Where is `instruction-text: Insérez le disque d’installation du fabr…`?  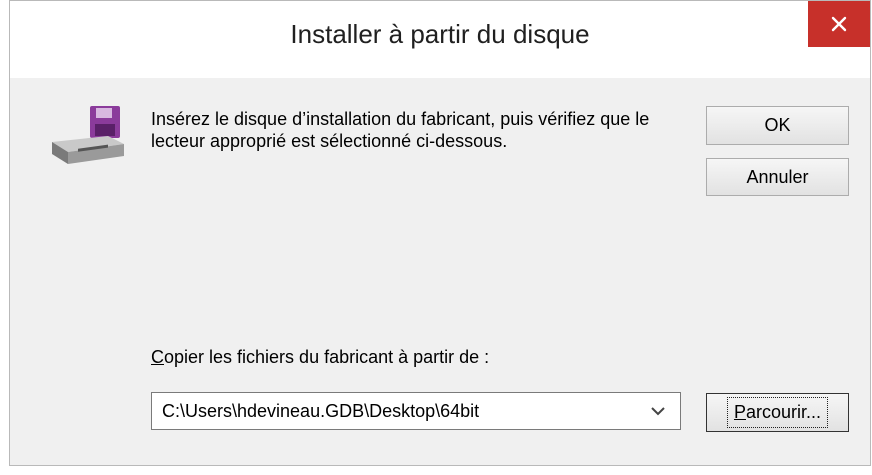 instruction-text: Insérez le disque d’installation du fabr… is located at coordinates (400, 130).